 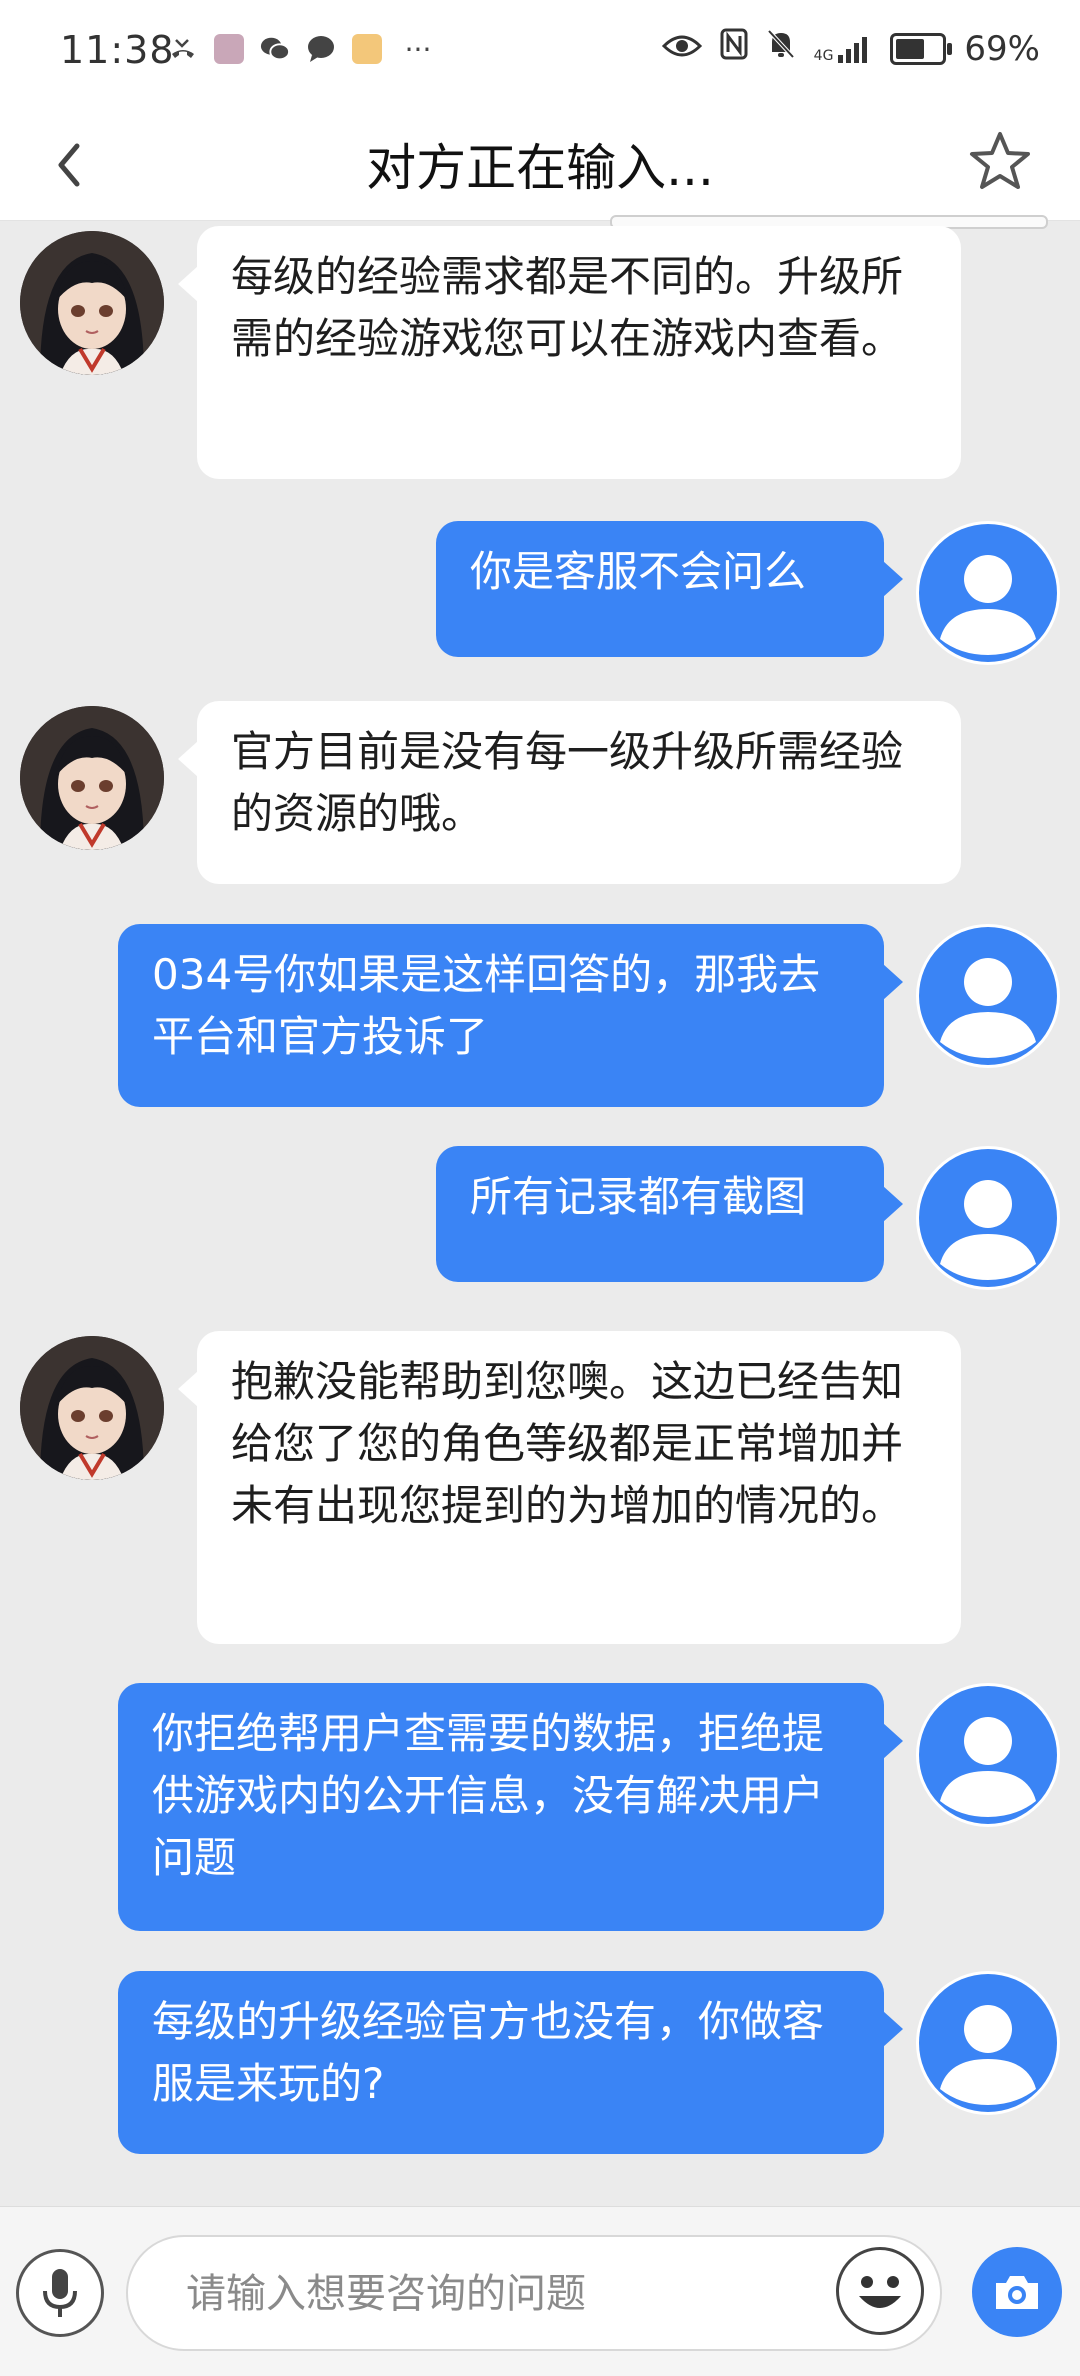 I want to click on voice-button, so click(x=60, y=2293).